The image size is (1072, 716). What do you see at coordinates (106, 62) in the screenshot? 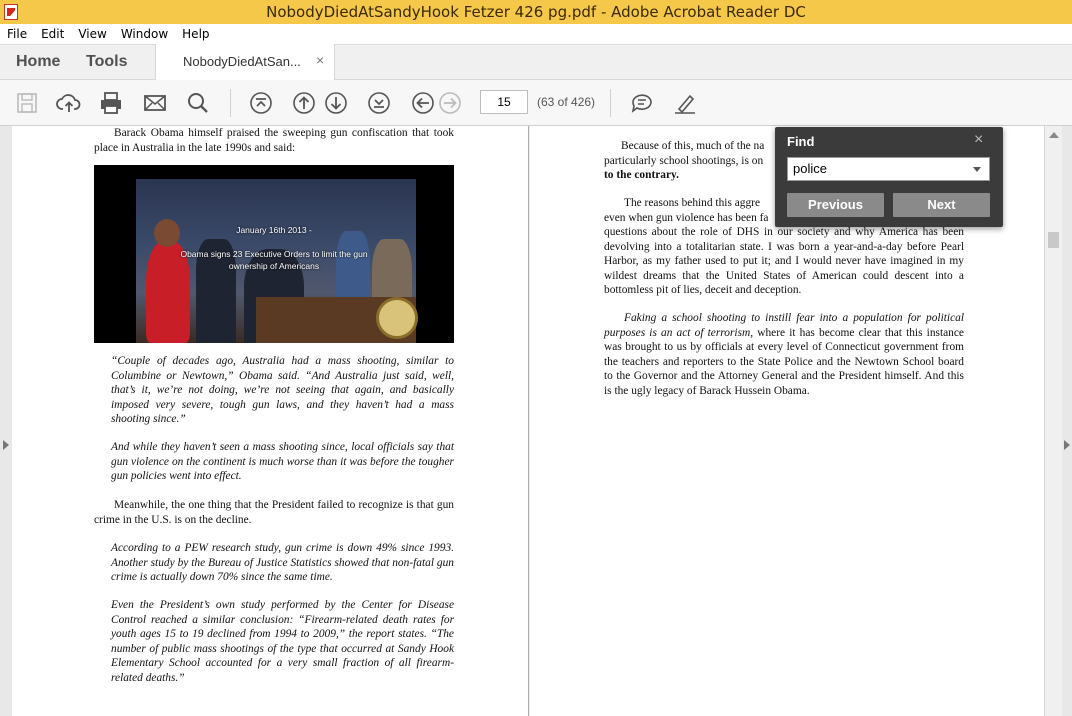
I see `tab-tools: Tools` at bounding box center [106, 62].